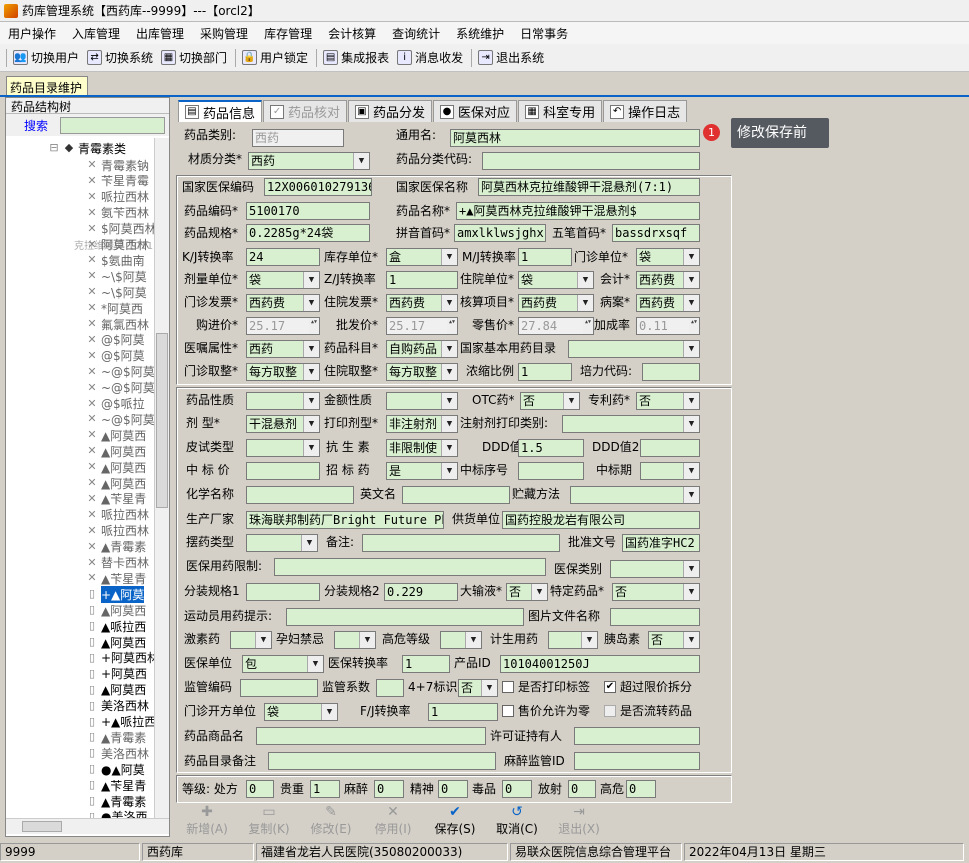 The image size is (969, 863). What do you see at coordinates (117, 181) in the screenshot?
I see `tree-node: ✕ 苄星青霉` at bounding box center [117, 181].